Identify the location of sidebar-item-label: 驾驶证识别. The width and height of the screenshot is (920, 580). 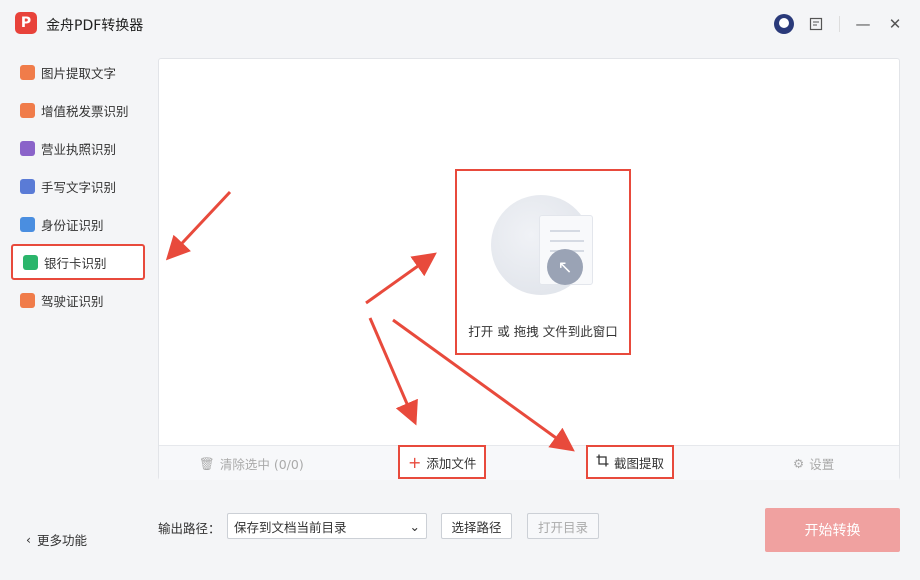
(72, 301).